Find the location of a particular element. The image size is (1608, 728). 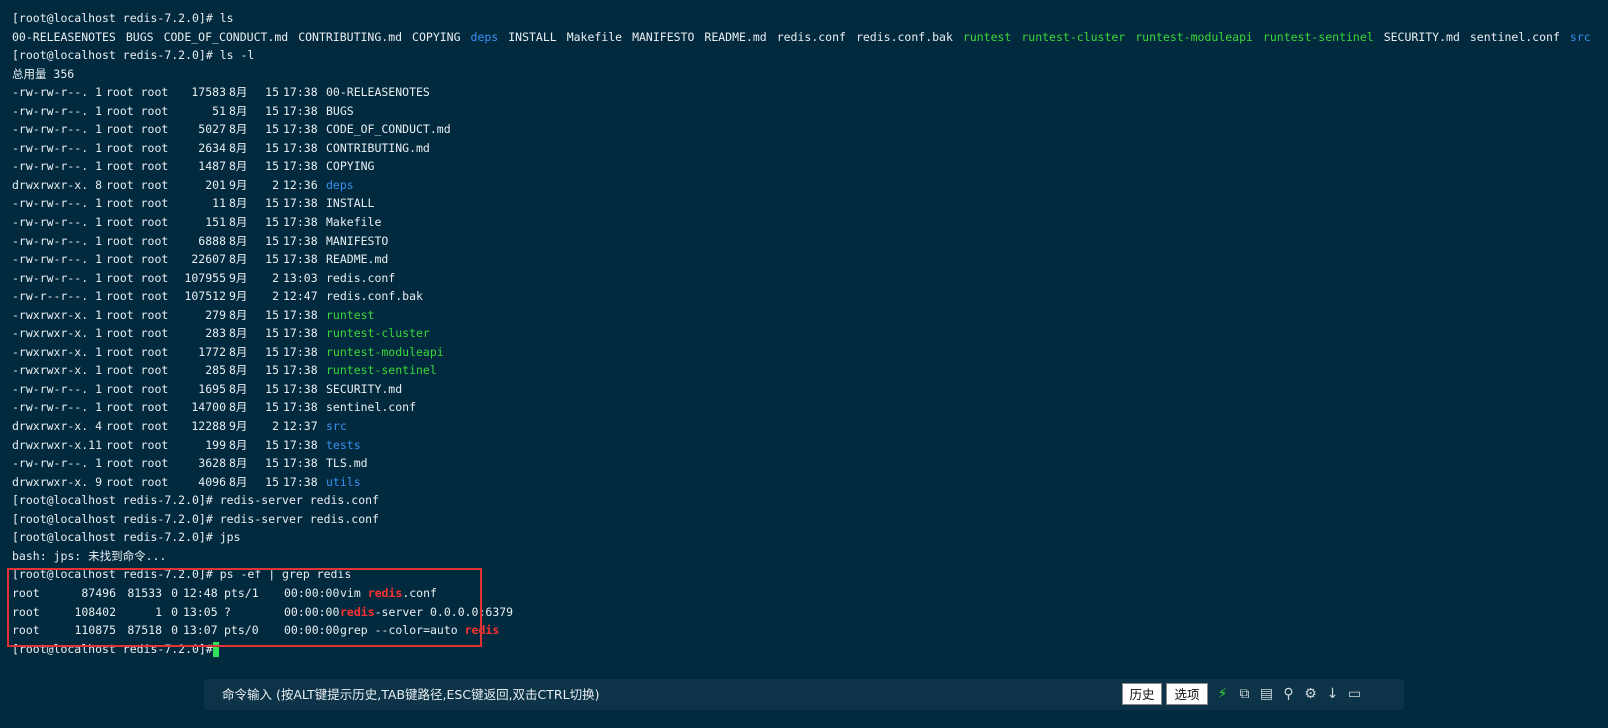

file-name: COPYING is located at coordinates (350, 166).